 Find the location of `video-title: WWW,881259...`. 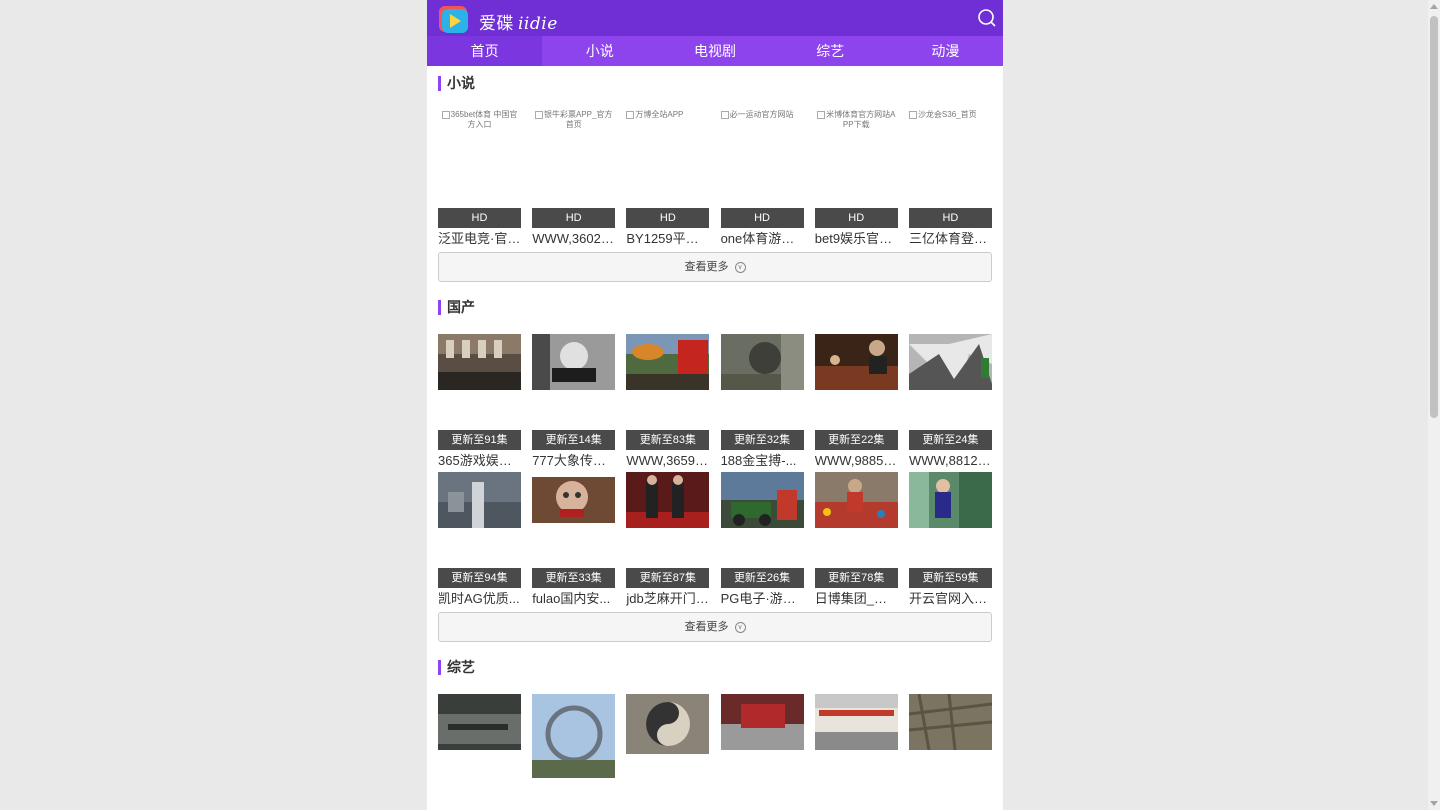

video-title: WWW,881259... is located at coordinates (950, 461).